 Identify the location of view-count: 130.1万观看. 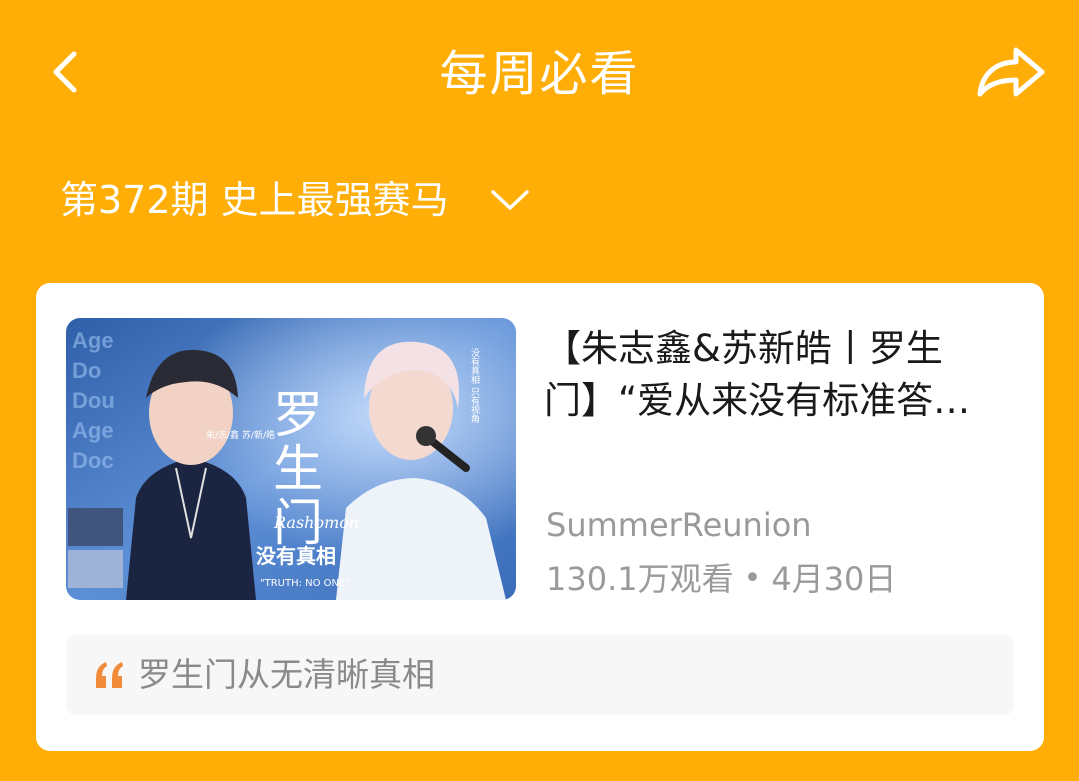
(640, 579).